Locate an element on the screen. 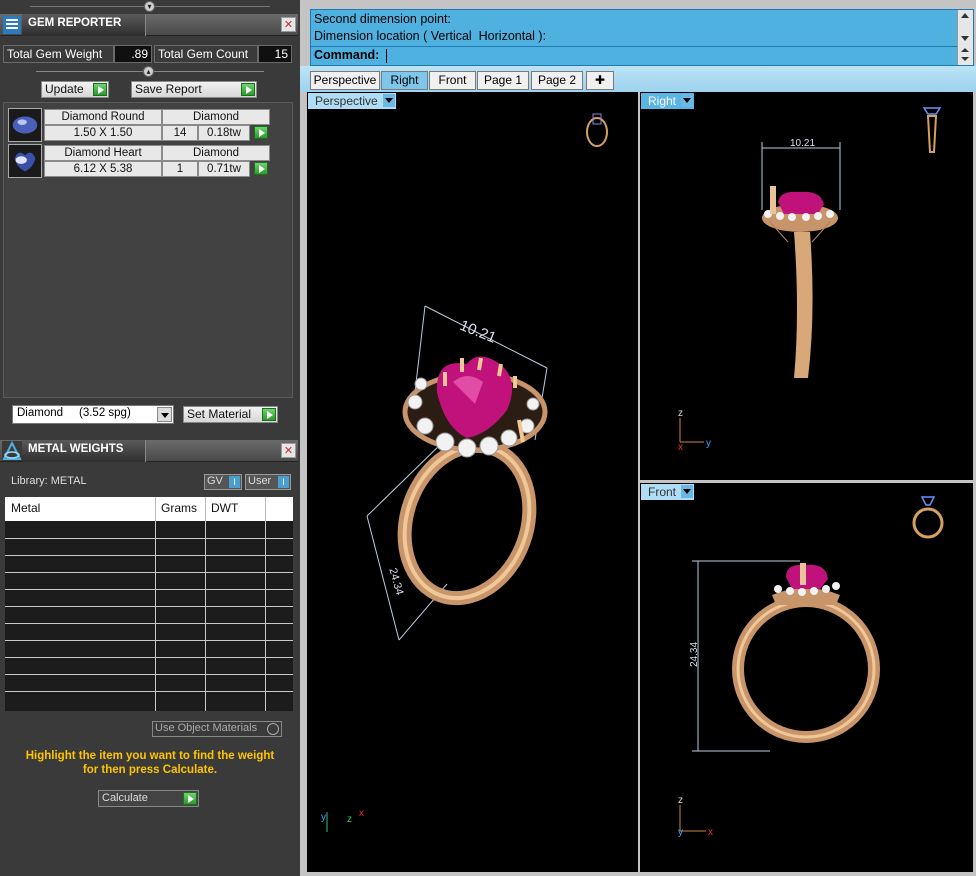 Image resolution: width=976 pixels, height=876 pixels. library-label: Library: METAL is located at coordinates (49, 481).